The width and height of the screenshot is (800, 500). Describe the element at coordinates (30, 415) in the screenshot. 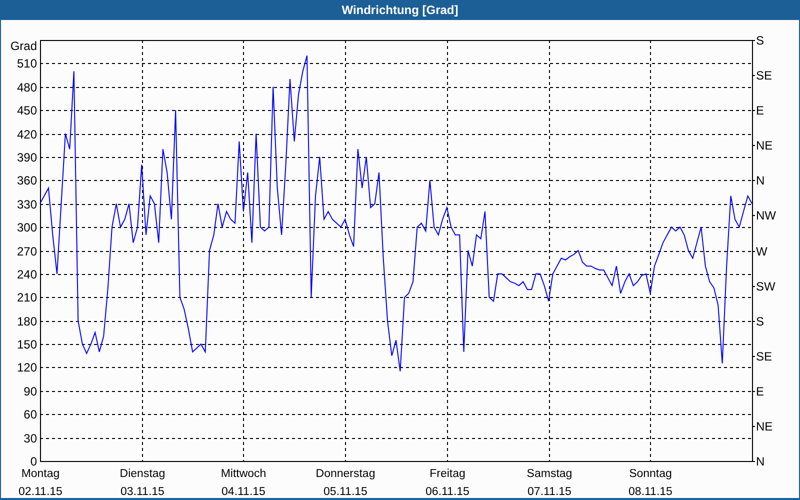

I see `y-axis-label: 60` at that location.